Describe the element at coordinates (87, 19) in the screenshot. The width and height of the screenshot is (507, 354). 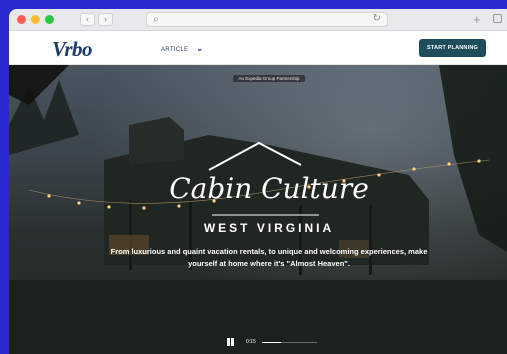
I see `back-button: ‹` at that location.